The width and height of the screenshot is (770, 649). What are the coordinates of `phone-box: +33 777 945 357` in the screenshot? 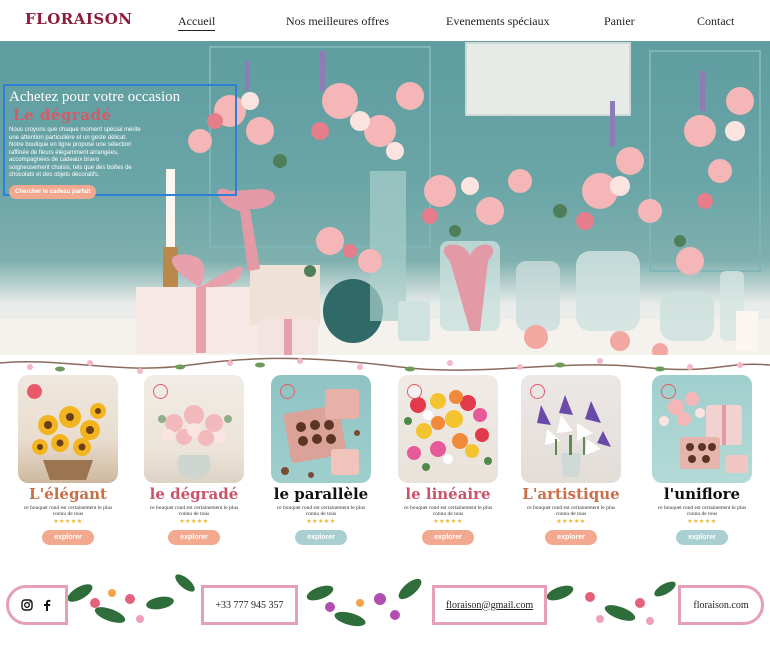 It's located at (249, 605).